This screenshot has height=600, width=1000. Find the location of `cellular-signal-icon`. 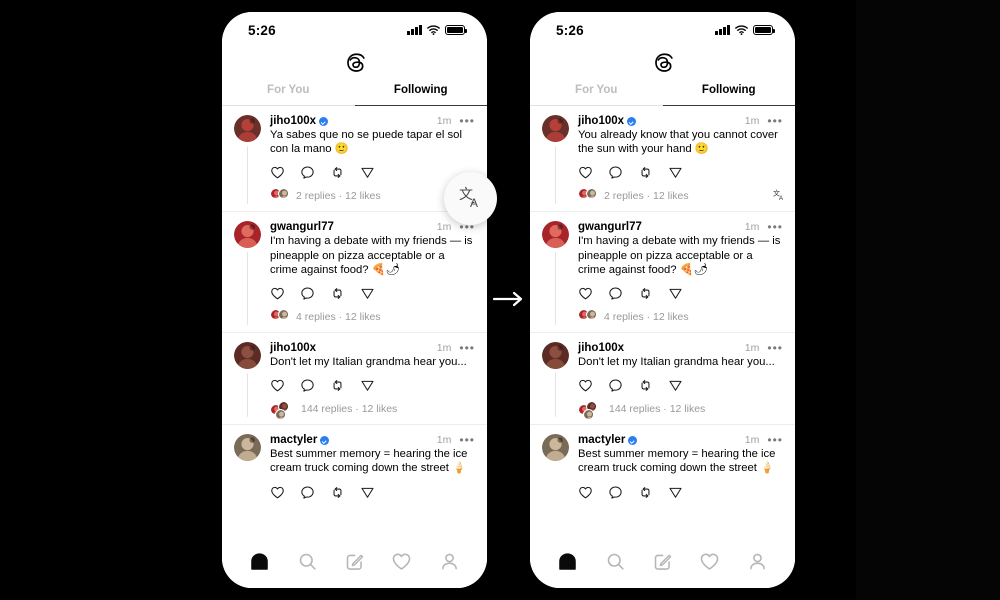

cellular-signal-icon is located at coordinates (722, 30).